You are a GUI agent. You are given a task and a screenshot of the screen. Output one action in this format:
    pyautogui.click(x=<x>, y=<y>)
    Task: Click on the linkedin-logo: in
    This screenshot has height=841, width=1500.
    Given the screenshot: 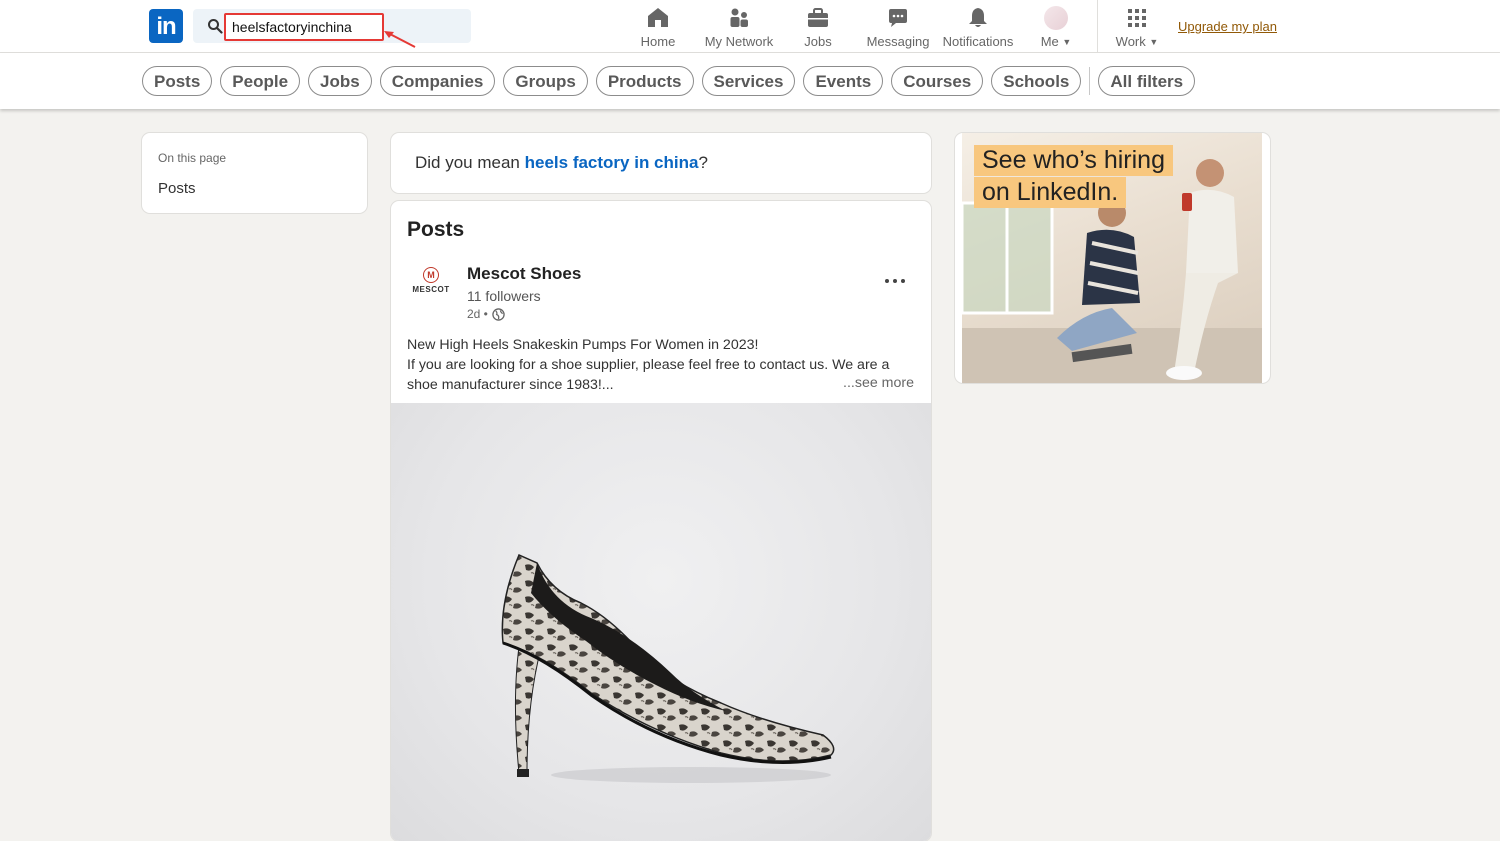 What is the action you would take?
    pyautogui.click(x=166, y=26)
    